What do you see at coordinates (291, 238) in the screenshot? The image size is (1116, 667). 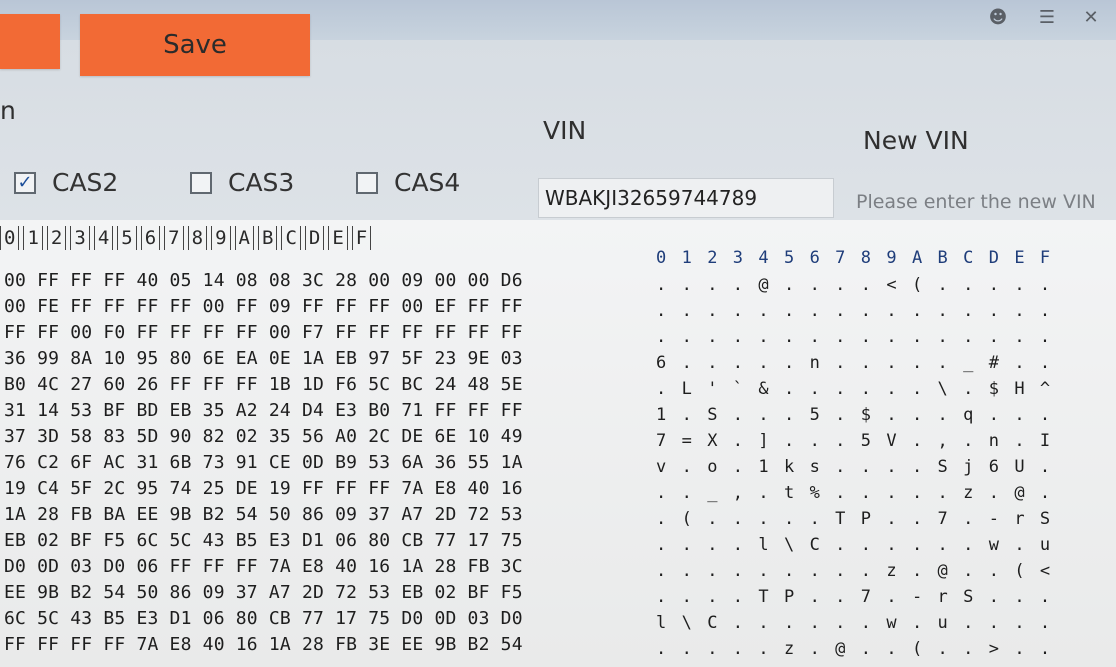 I see `hex-column-header: C` at bounding box center [291, 238].